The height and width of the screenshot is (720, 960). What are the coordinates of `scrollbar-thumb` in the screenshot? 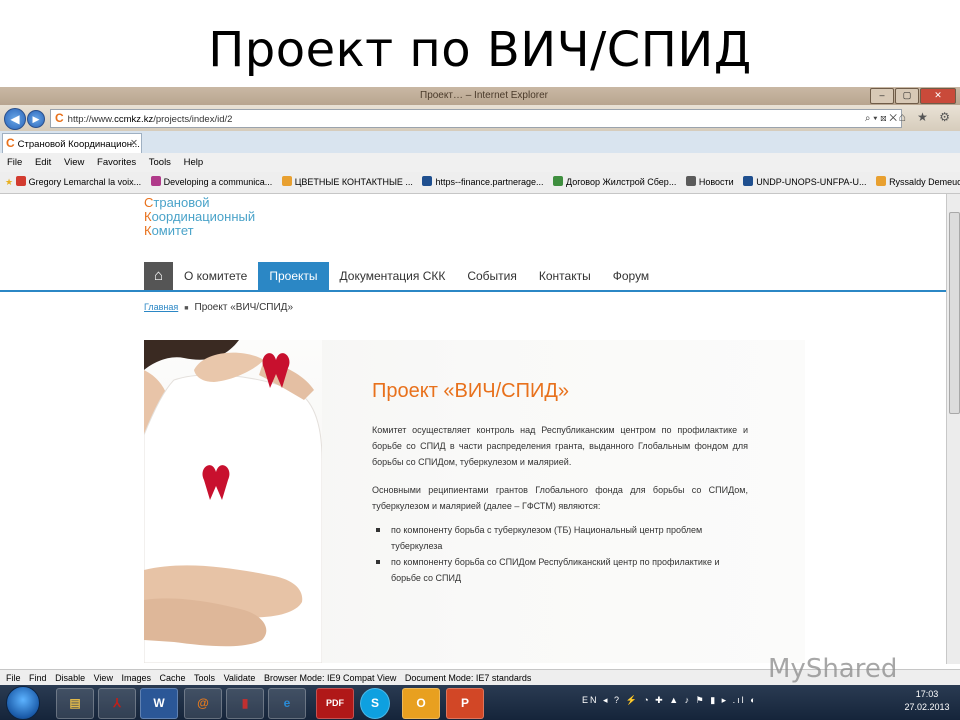 It's located at (954, 313).